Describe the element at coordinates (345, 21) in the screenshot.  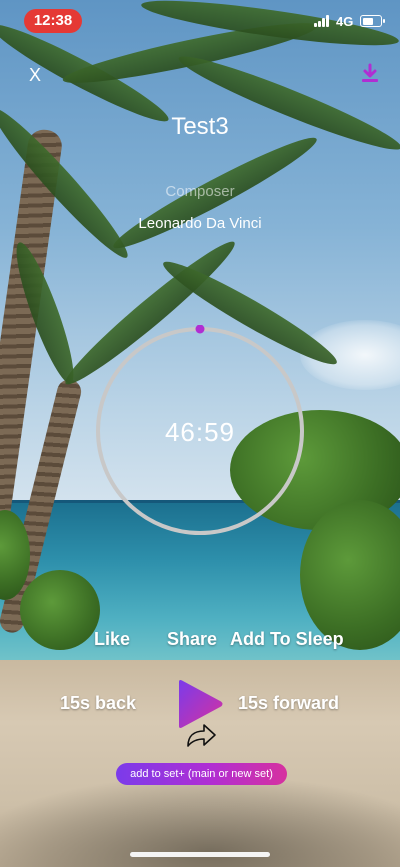
I see `network-type: 4G` at that location.